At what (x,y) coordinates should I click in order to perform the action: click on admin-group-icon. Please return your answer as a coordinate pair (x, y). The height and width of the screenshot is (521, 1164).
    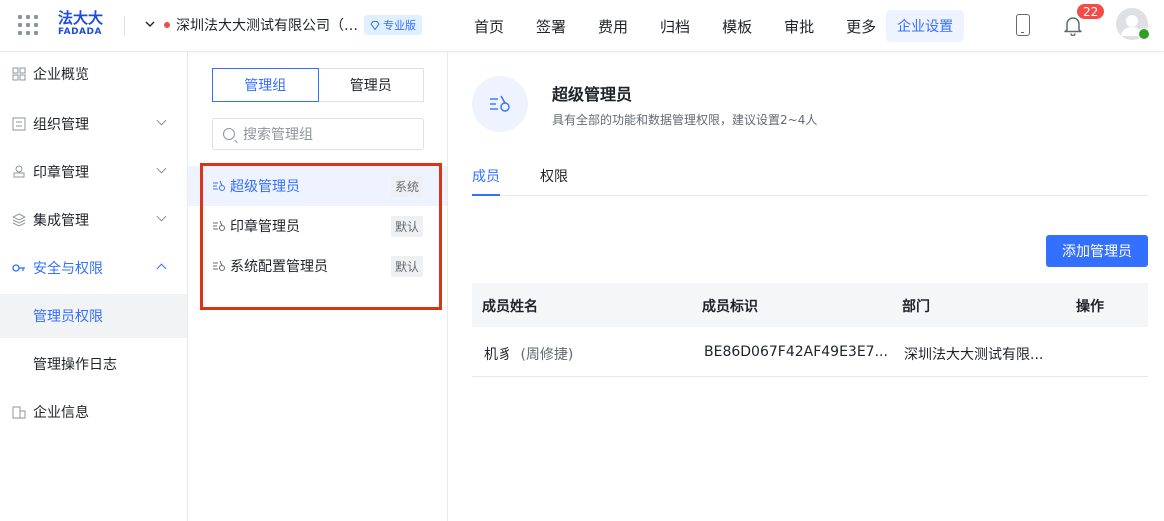
    Looking at the image, I should click on (500, 104).